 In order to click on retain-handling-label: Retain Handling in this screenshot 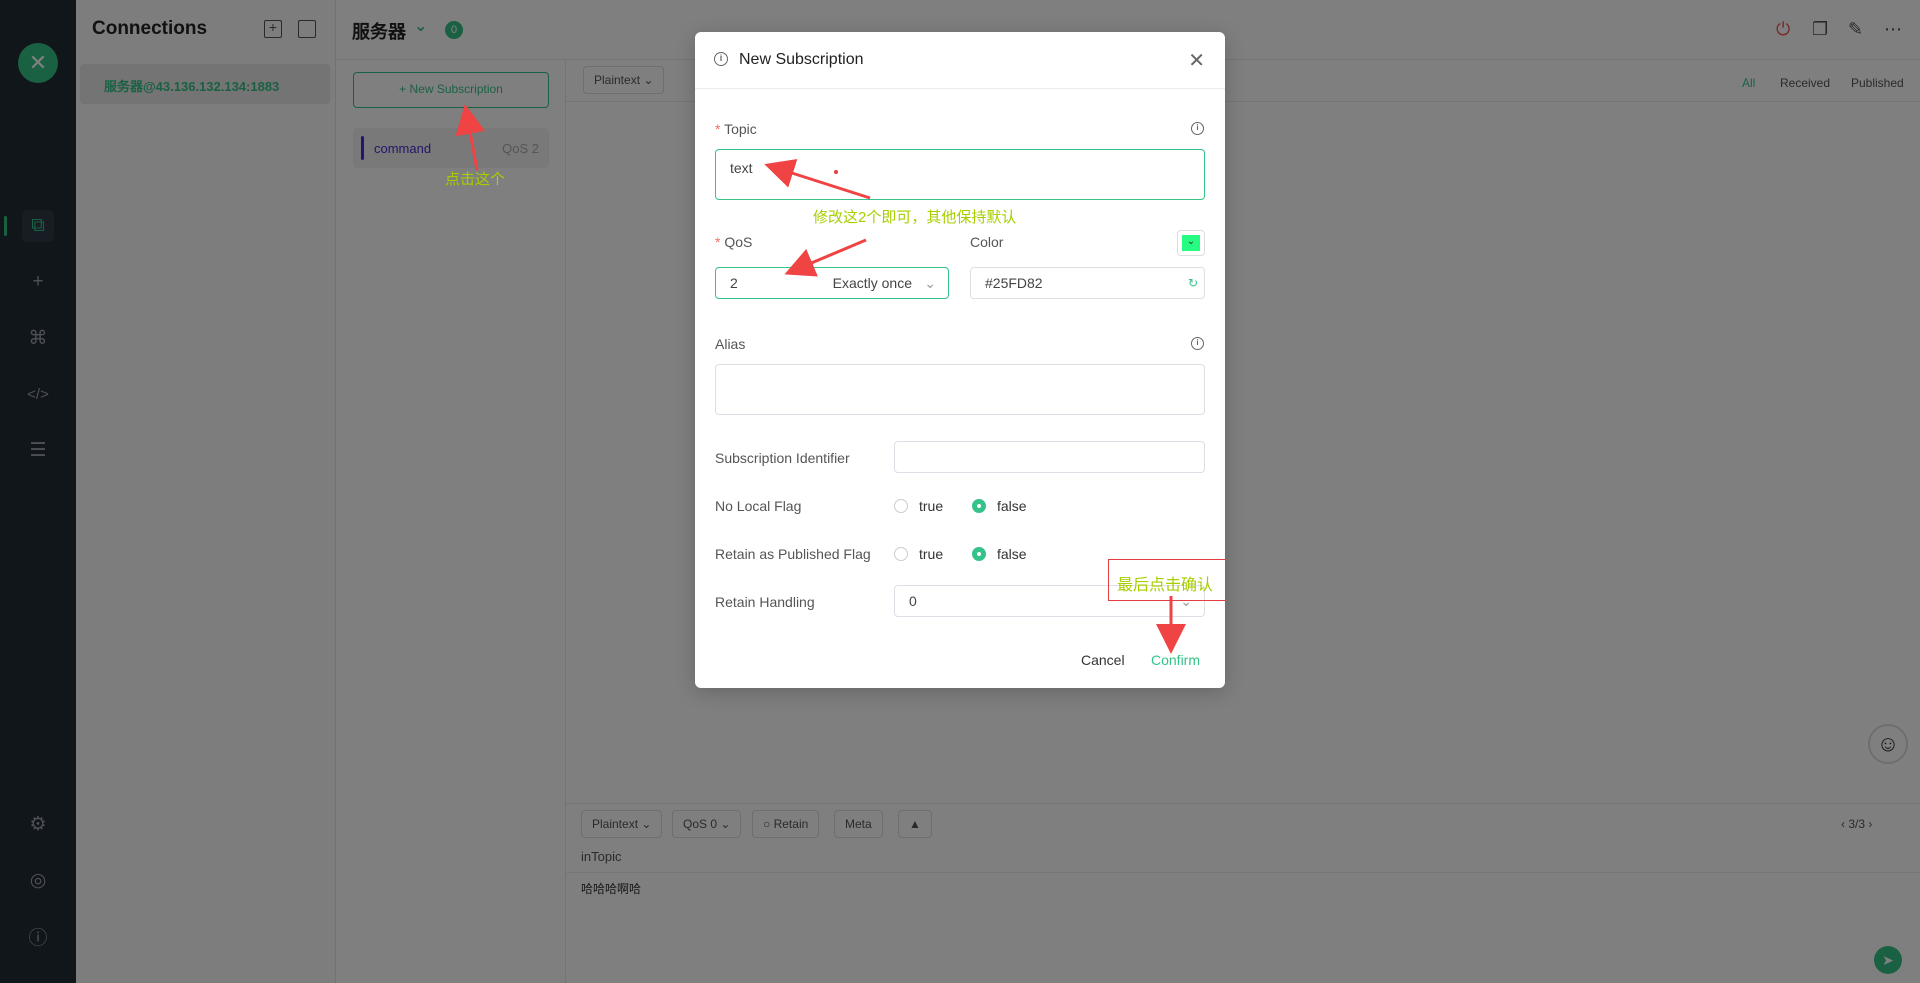, I will do `click(765, 602)`.